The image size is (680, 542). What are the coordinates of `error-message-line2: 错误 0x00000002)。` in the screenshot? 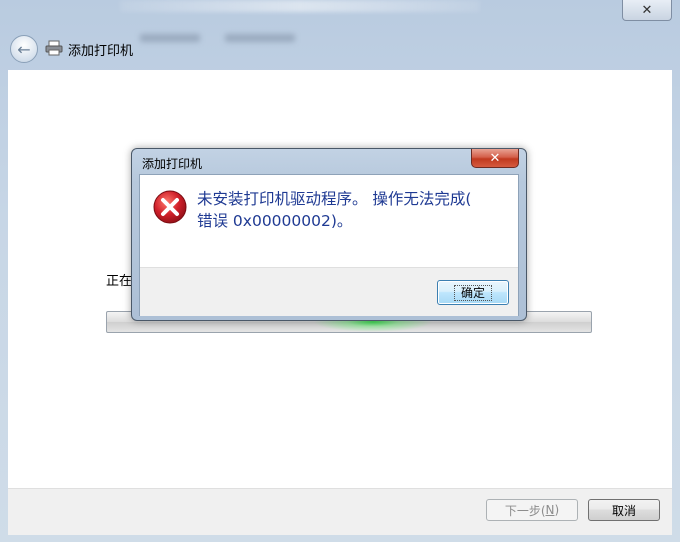 It's located at (275, 221).